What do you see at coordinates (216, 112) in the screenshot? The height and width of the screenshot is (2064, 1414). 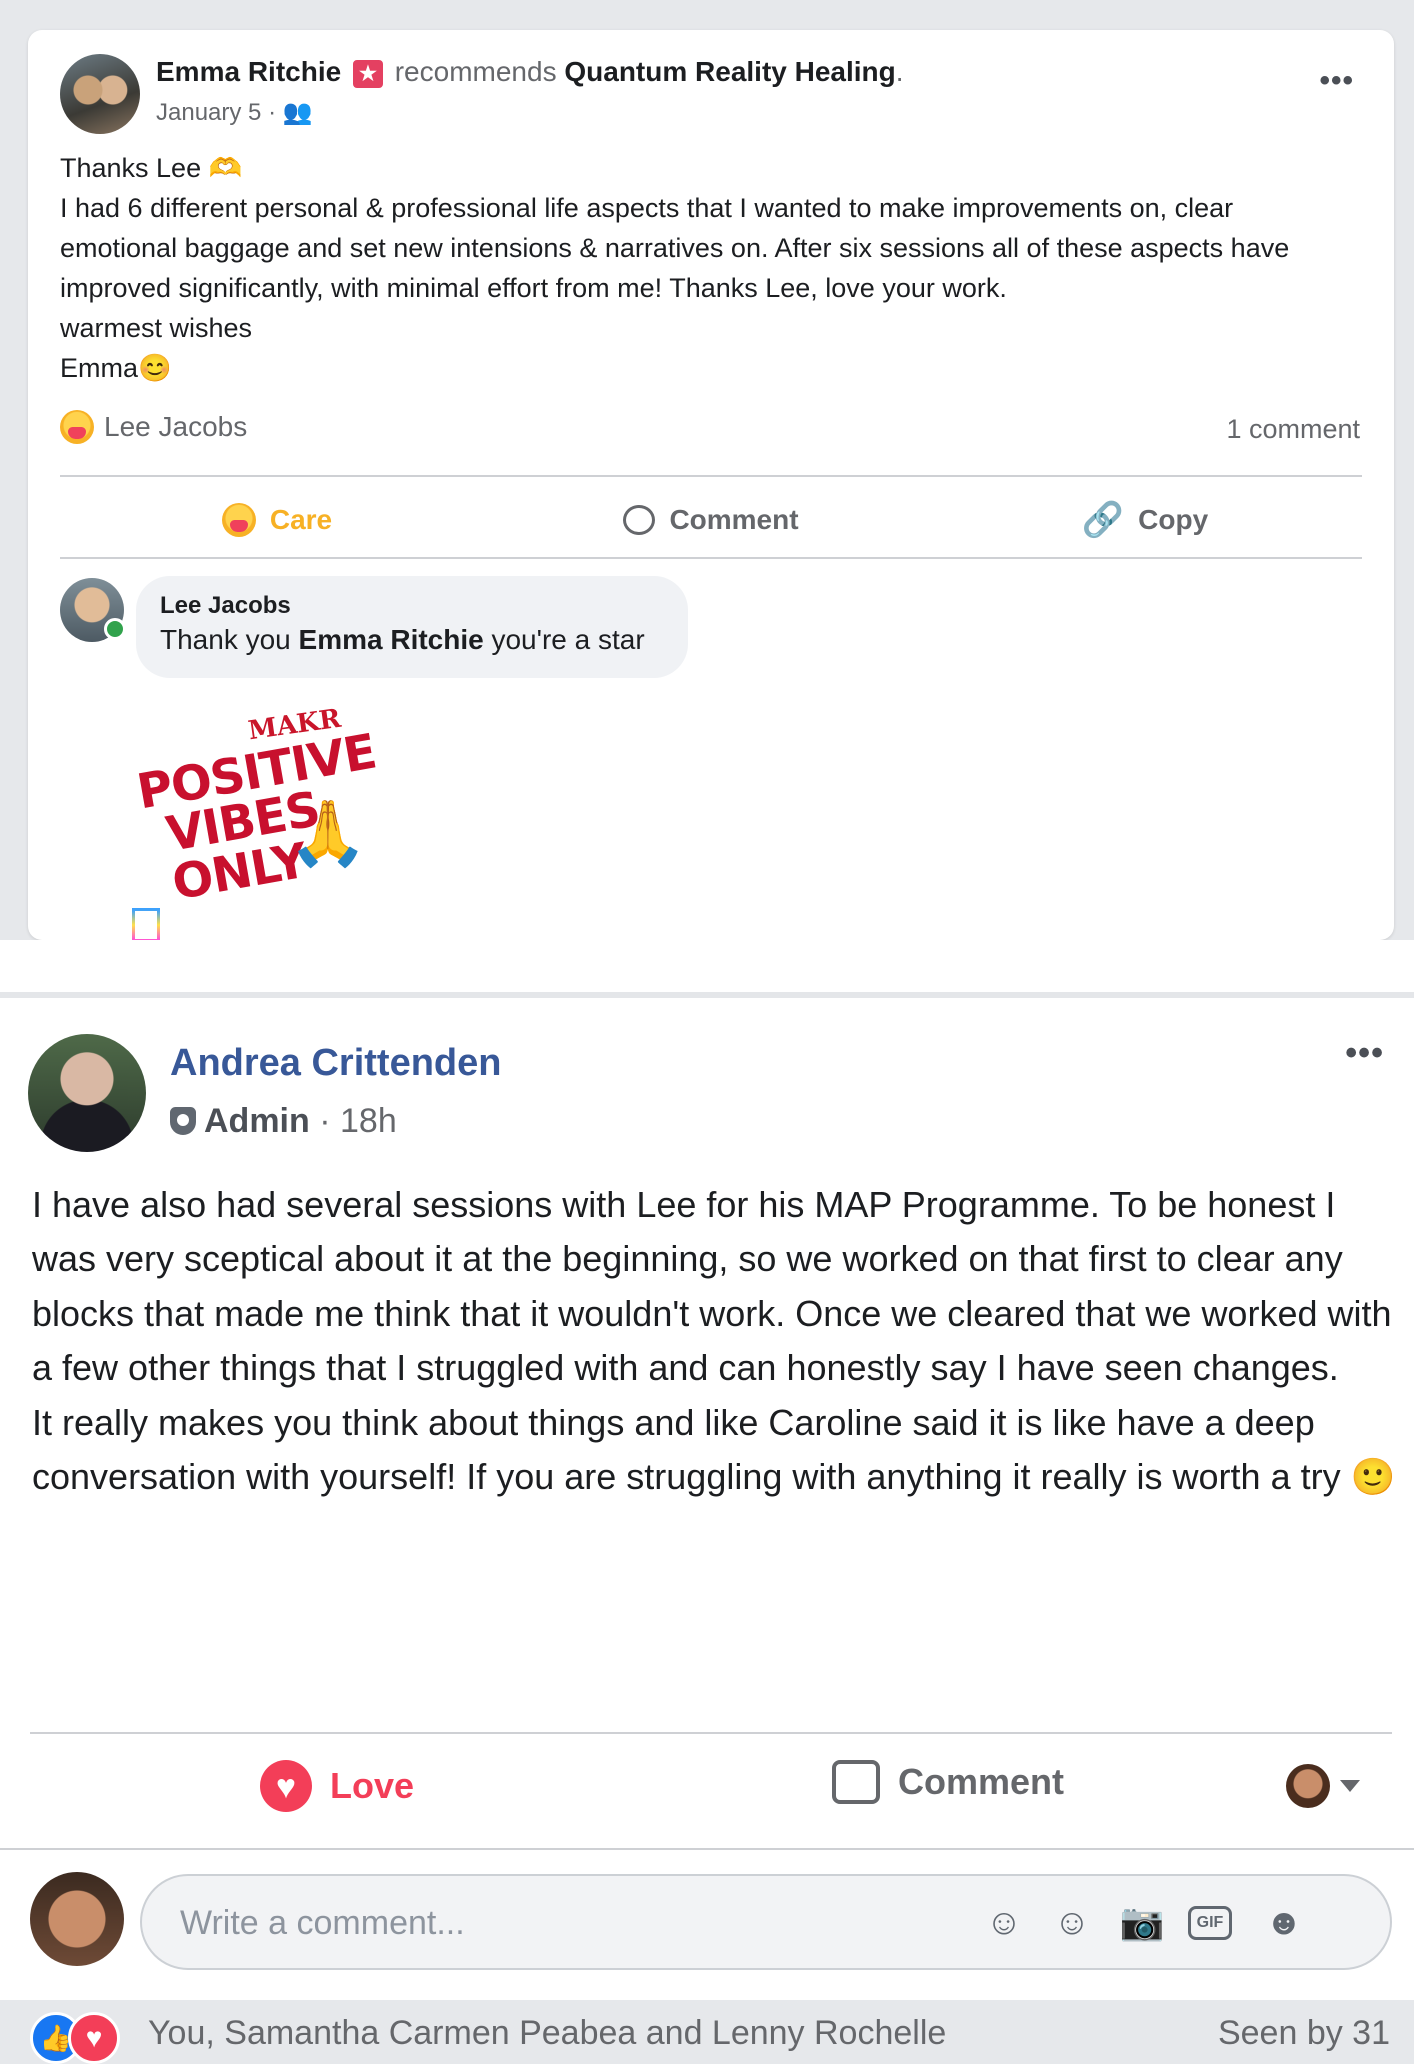 I see `post-date: January 5 ·` at bounding box center [216, 112].